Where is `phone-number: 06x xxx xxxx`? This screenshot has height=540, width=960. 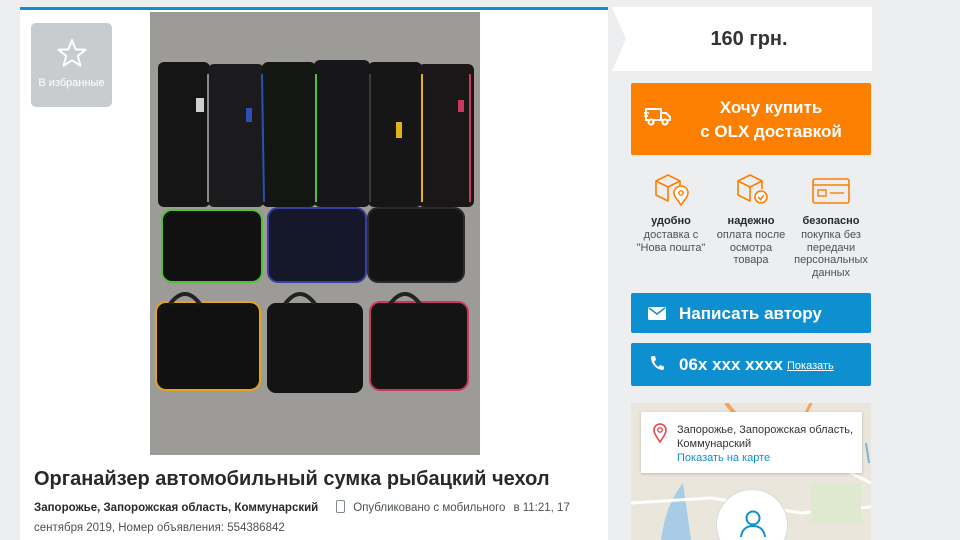
phone-number: 06x xxx xxxx is located at coordinates (731, 364).